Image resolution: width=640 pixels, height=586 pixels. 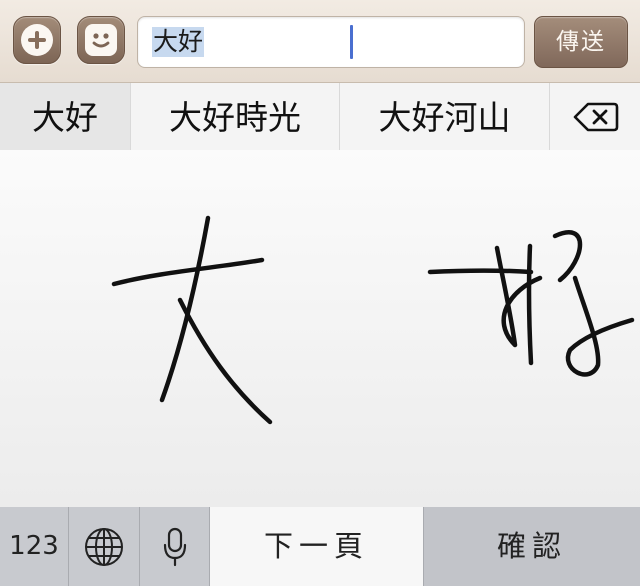 What do you see at coordinates (581, 42) in the screenshot?
I see `send-button: 傳送` at bounding box center [581, 42].